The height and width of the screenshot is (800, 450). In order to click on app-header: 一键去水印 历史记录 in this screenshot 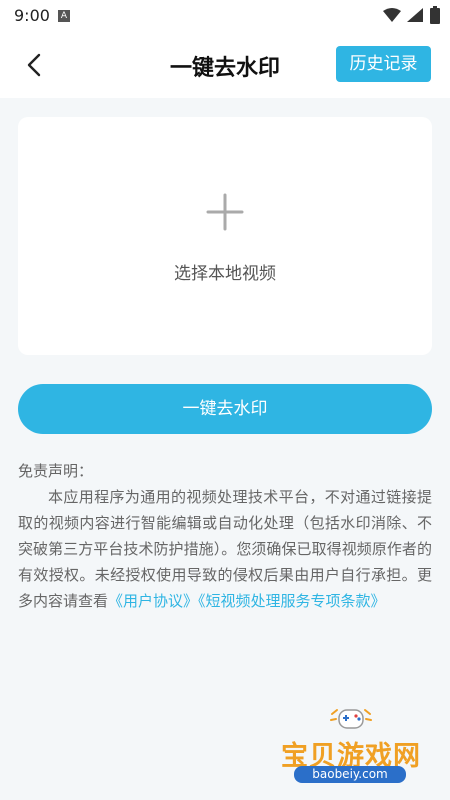, I will do `click(225, 65)`.